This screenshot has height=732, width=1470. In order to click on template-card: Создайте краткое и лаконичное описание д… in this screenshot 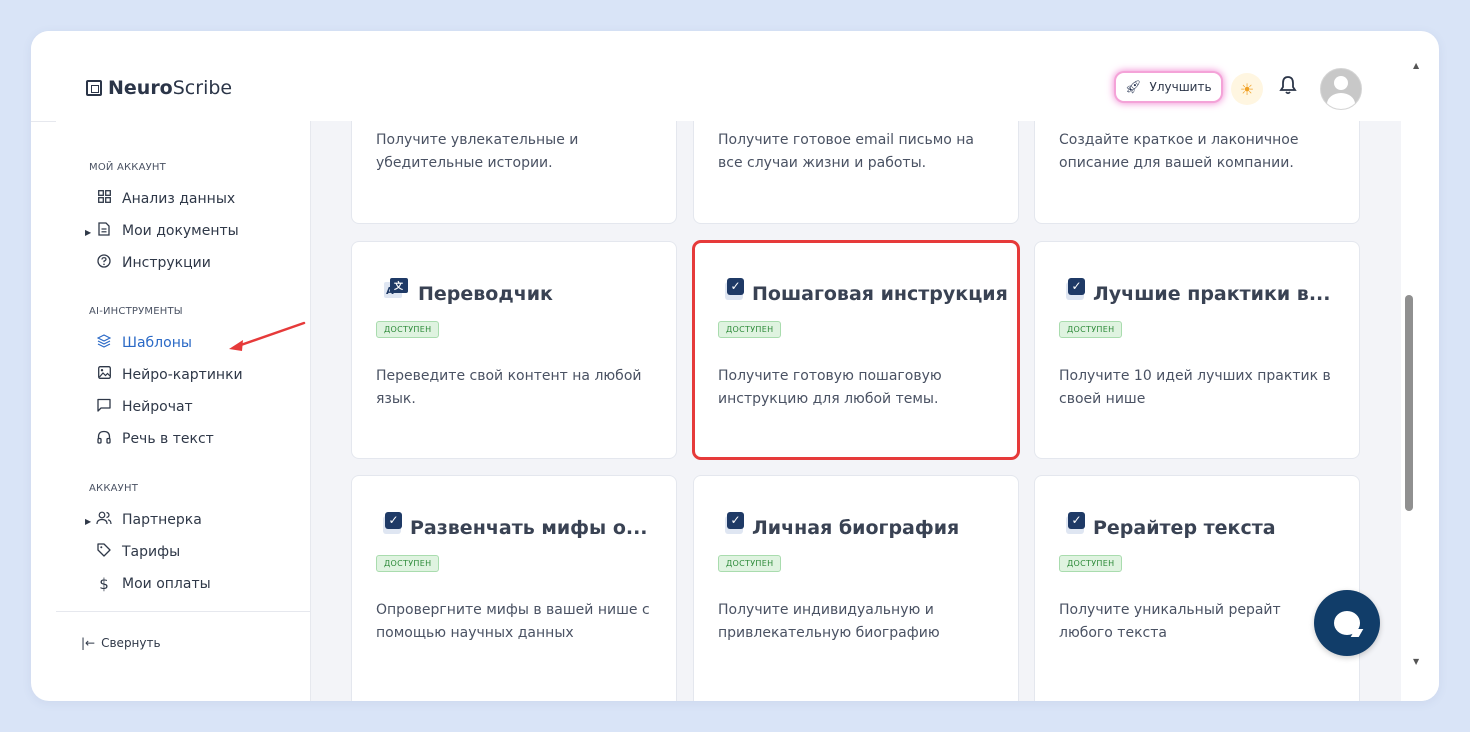, I will do `click(1197, 172)`.